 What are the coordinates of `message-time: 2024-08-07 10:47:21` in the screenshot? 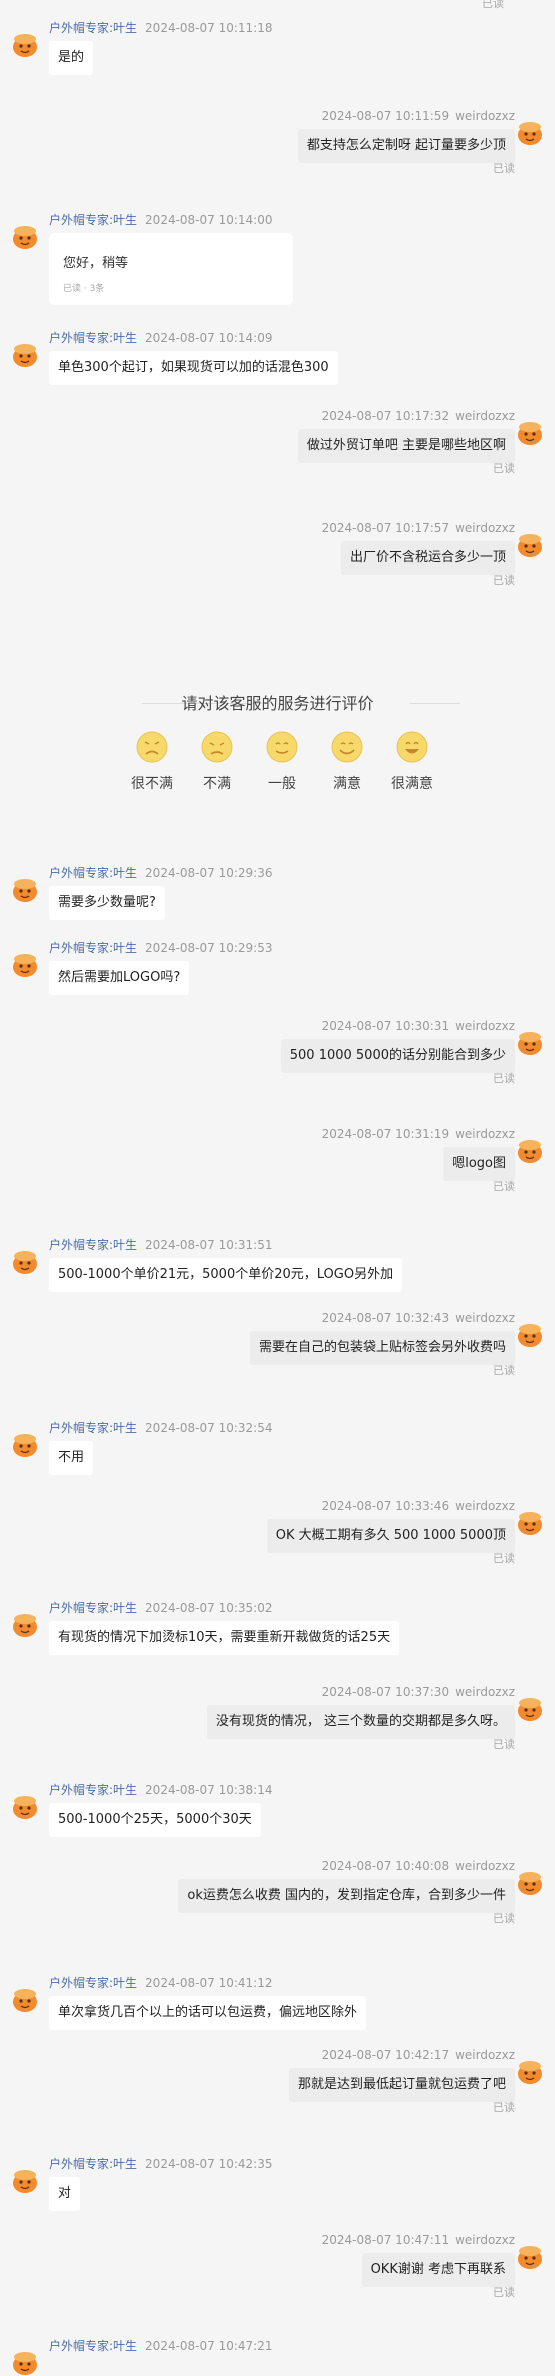 It's located at (209, 2346).